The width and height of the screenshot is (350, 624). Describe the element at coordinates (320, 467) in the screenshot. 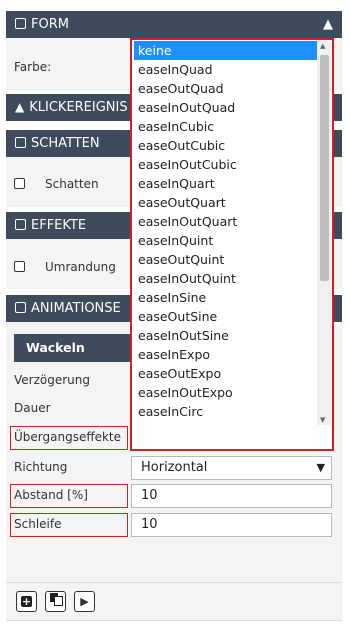

I see `triangle-down-icon: ▼` at that location.